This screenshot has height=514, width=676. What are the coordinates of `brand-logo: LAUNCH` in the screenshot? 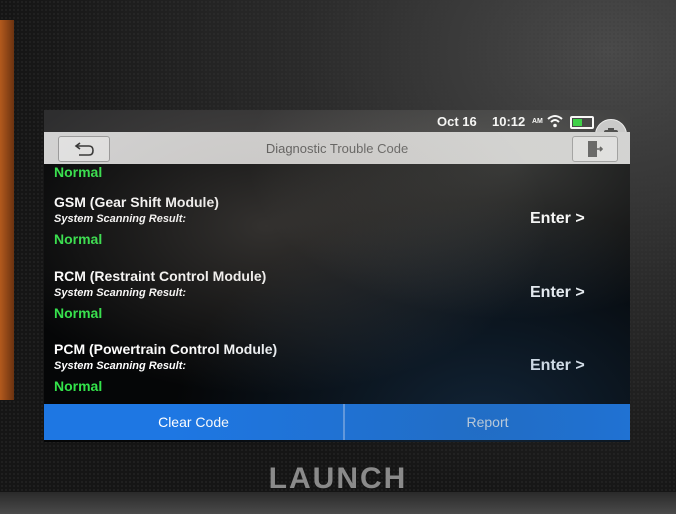 It's located at (338, 478).